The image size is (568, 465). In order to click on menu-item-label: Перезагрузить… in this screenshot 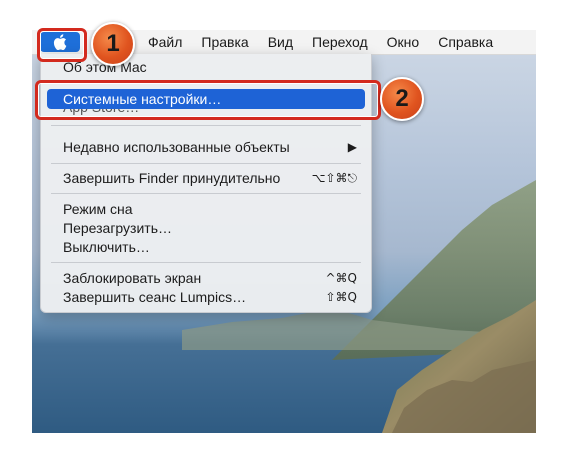, I will do `click(117, 228)`.